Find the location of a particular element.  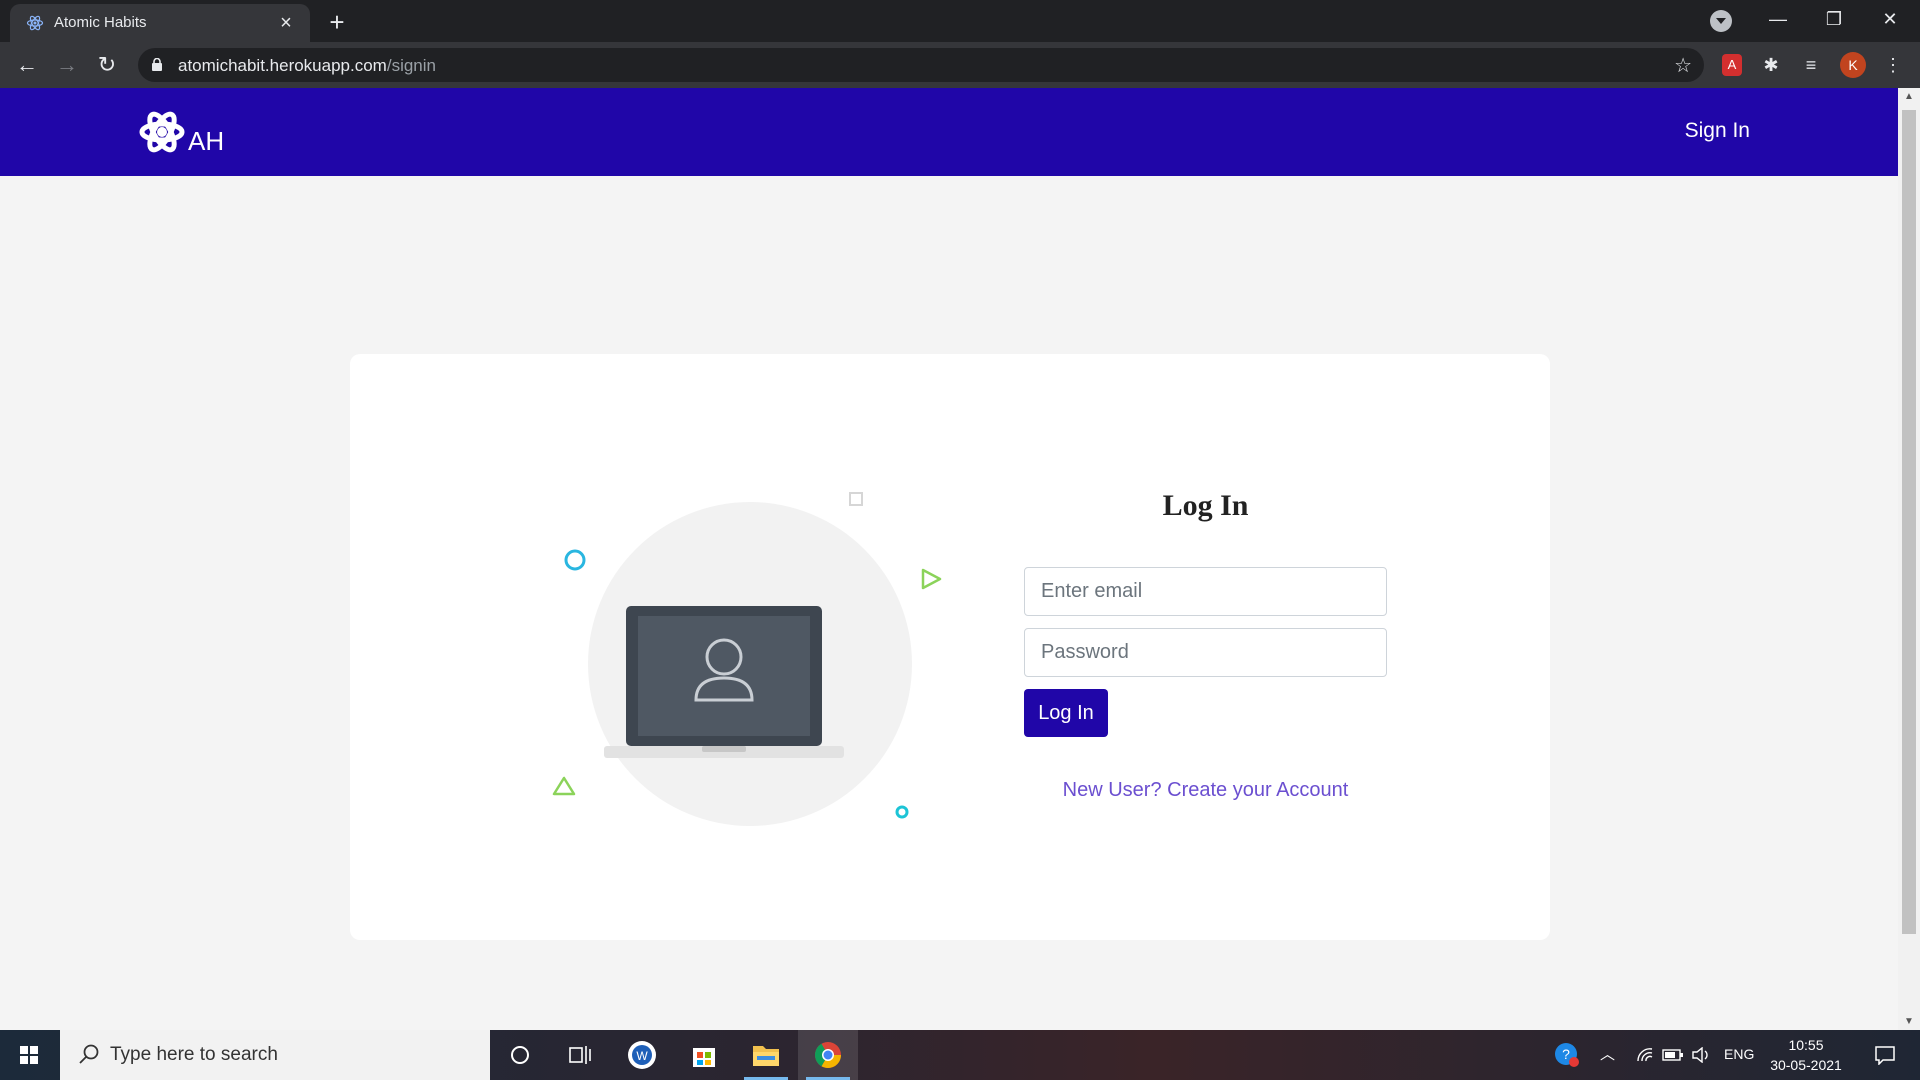

cyan-ring-small-icon is located at coordinates (902, 812).